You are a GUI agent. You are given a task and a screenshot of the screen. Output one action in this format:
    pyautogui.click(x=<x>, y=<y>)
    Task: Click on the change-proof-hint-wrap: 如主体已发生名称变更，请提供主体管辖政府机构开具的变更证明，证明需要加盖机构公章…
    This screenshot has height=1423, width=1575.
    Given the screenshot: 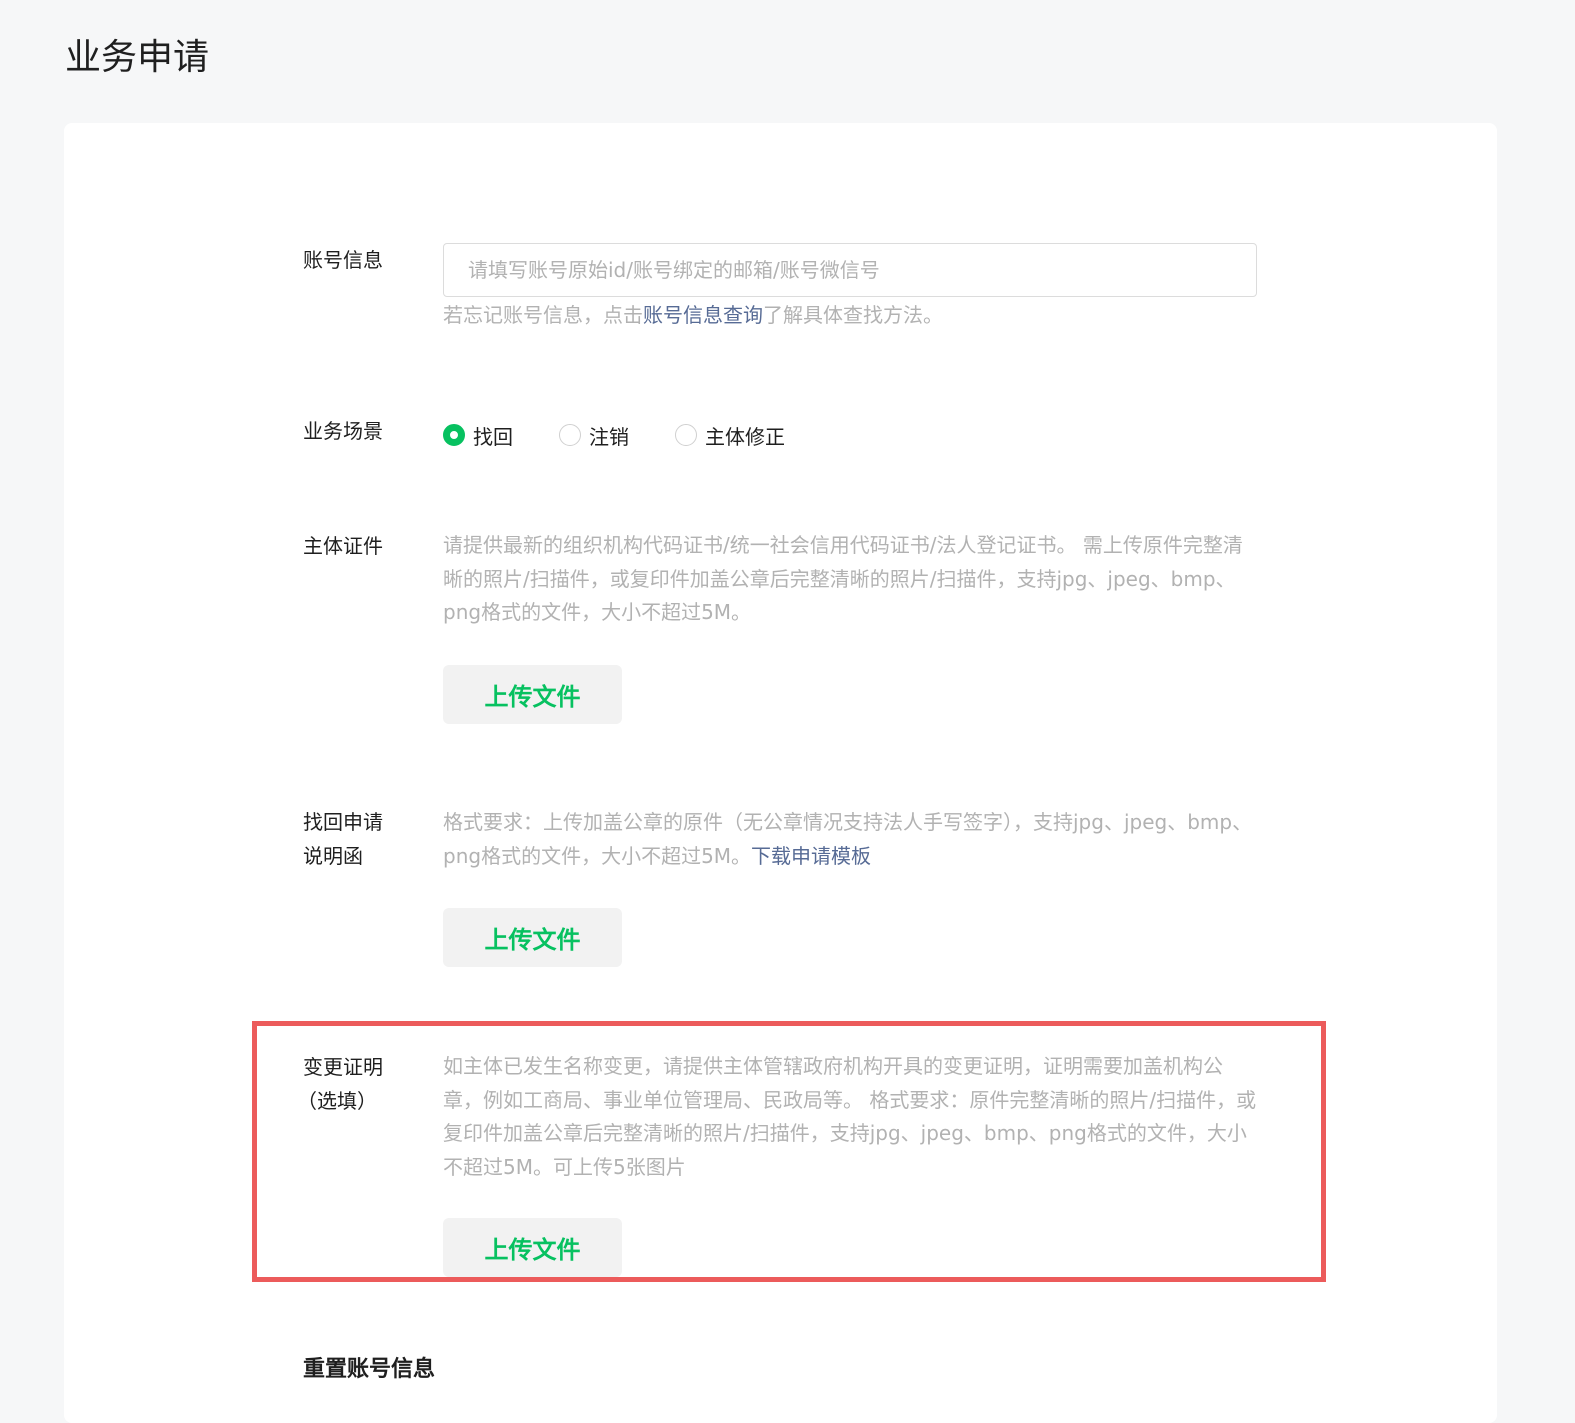 What is the action you would take?
    pyautogui.click(x=852, y=1117)
    